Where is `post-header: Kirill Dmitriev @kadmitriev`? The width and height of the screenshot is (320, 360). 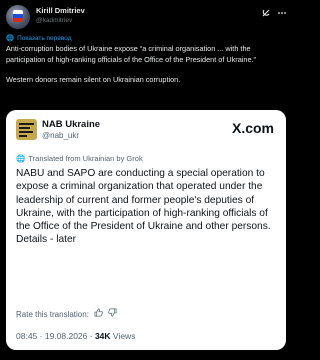
post-header: Kirill Dmitriev @kadmitriev is located at coordinates (146, 17).